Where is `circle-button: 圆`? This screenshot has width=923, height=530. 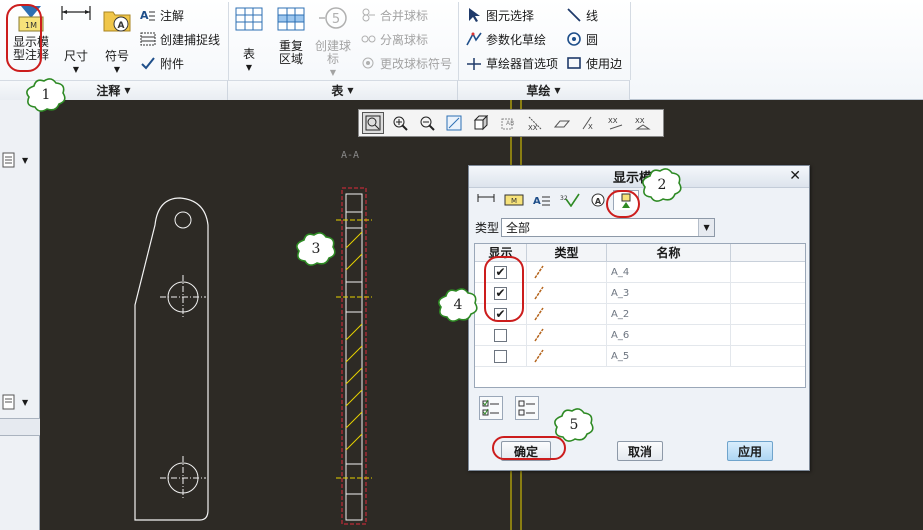
circle-button: 圆 is located at coordinates (582, 39).